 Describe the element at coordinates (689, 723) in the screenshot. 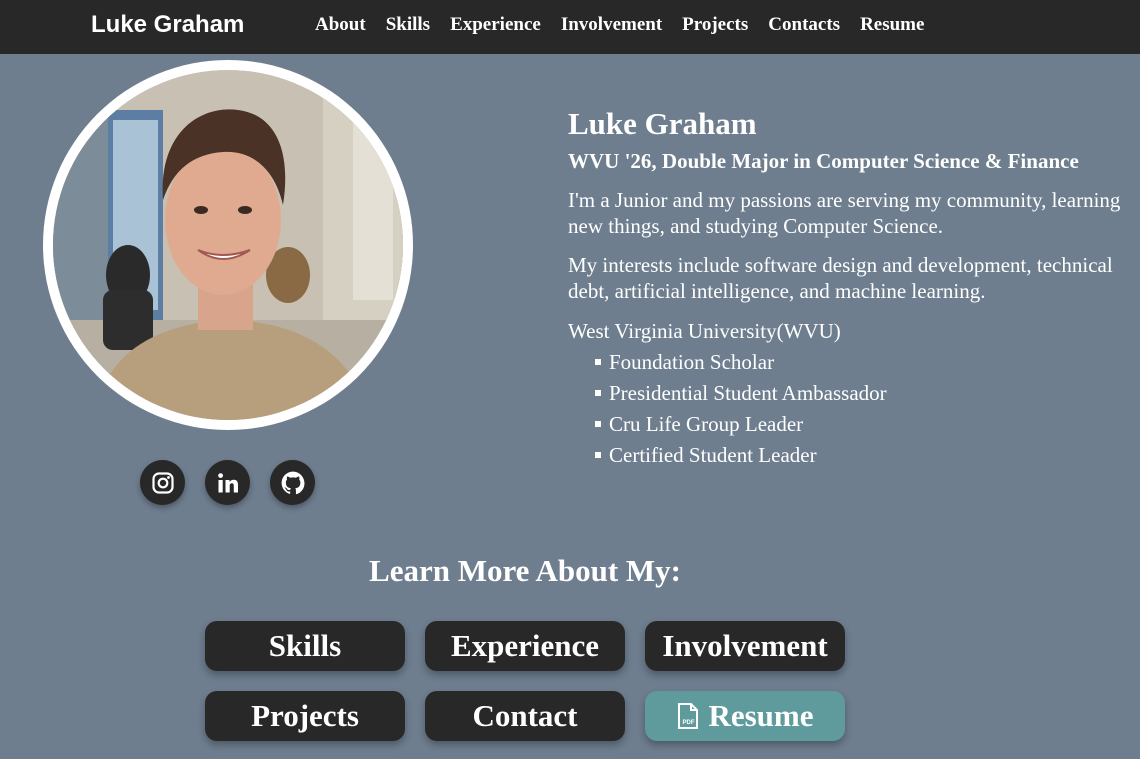

I see `svg-text: PDF` at that location.